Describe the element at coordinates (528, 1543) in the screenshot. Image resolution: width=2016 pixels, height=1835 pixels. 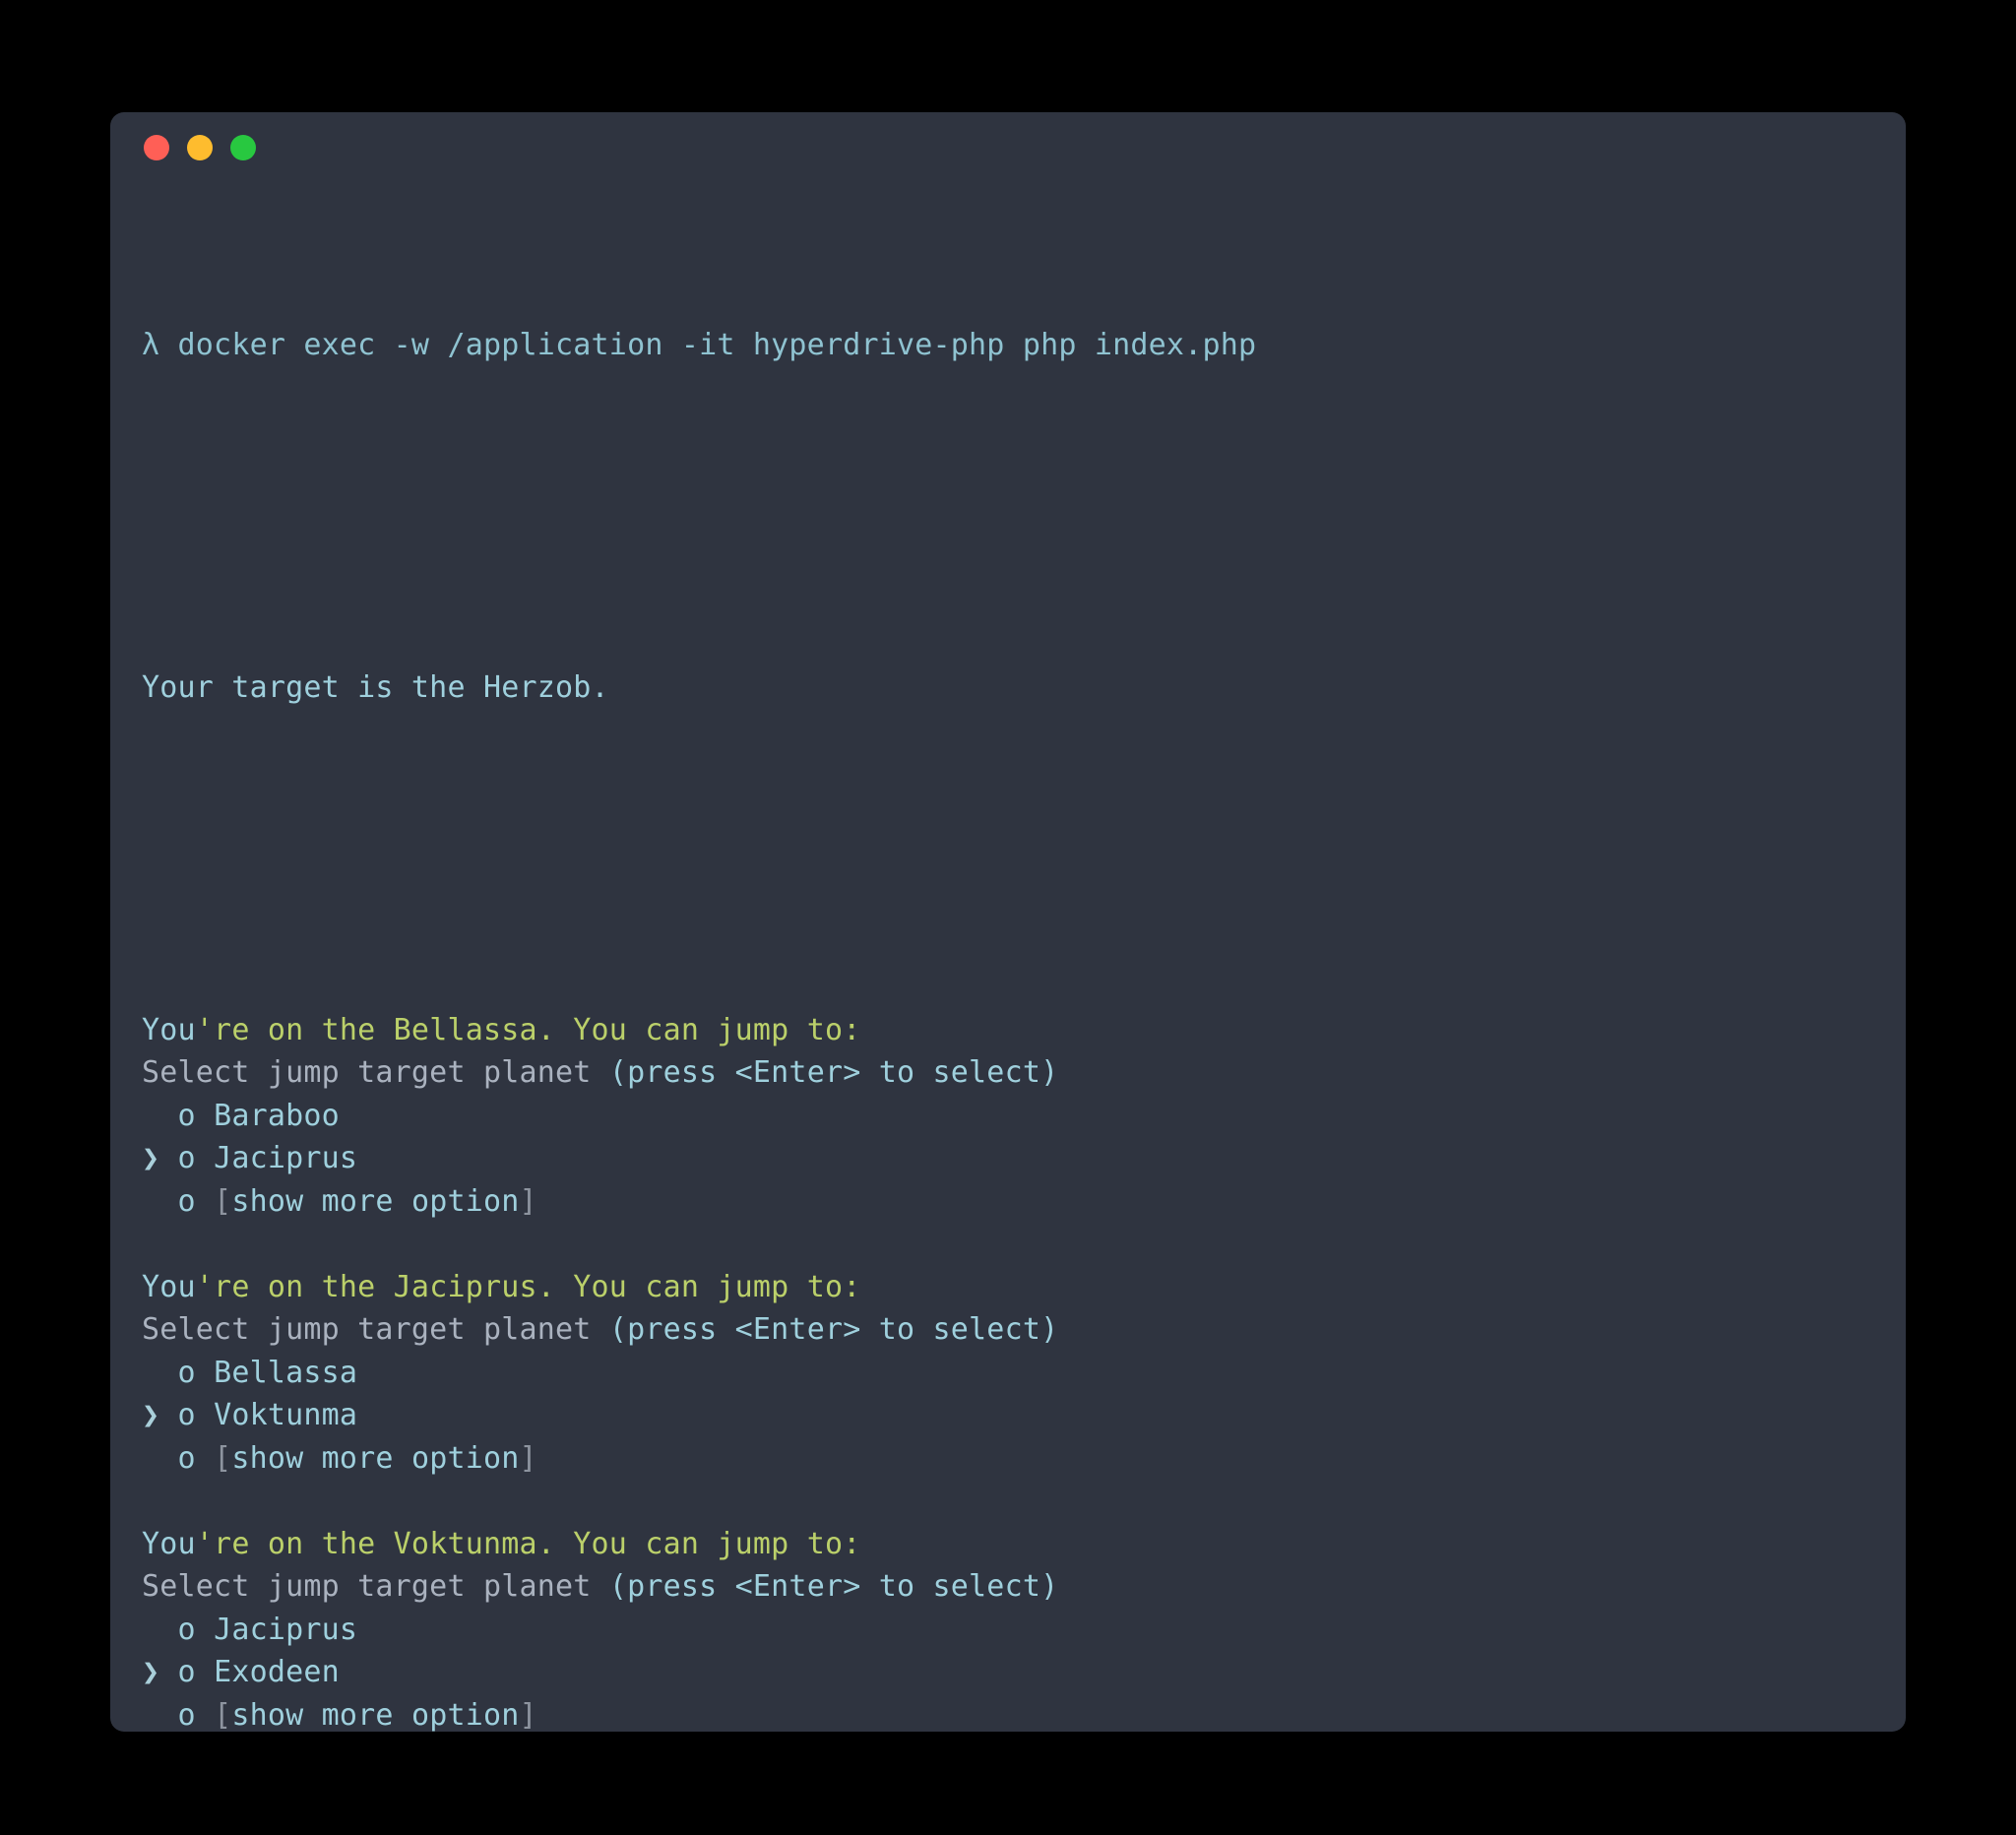
I see `group-header-suffix: 're on the Voktunma. You can jump to:` at that location.